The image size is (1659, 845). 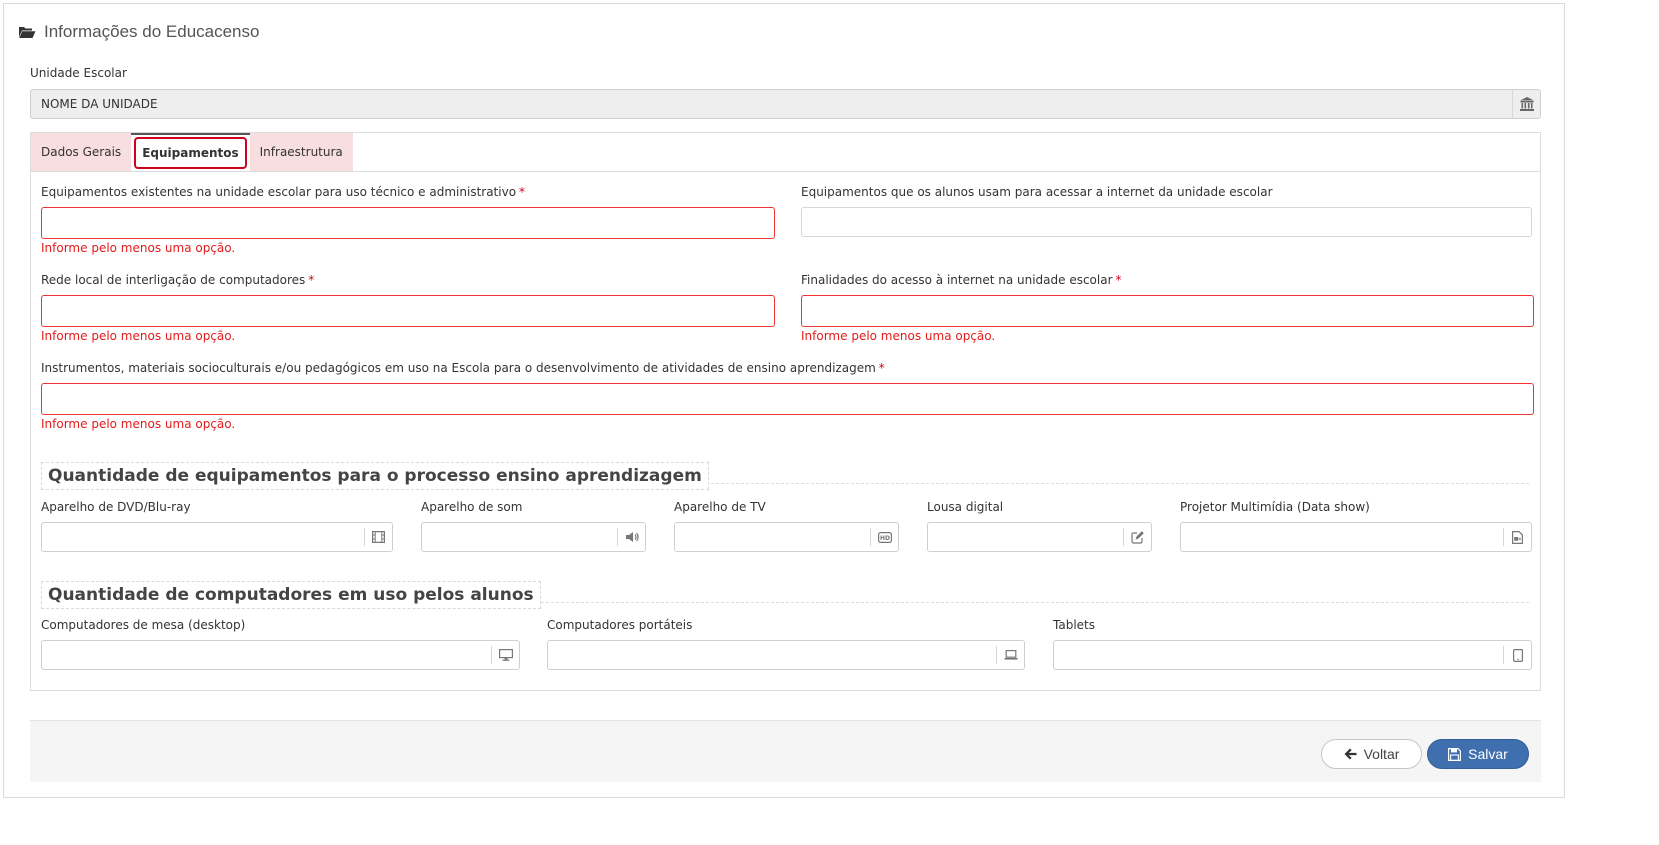 What do you see at coordinates (27, 32) in the screenshot?
I see `folder-open-icon` at bounding box center [27, 32].